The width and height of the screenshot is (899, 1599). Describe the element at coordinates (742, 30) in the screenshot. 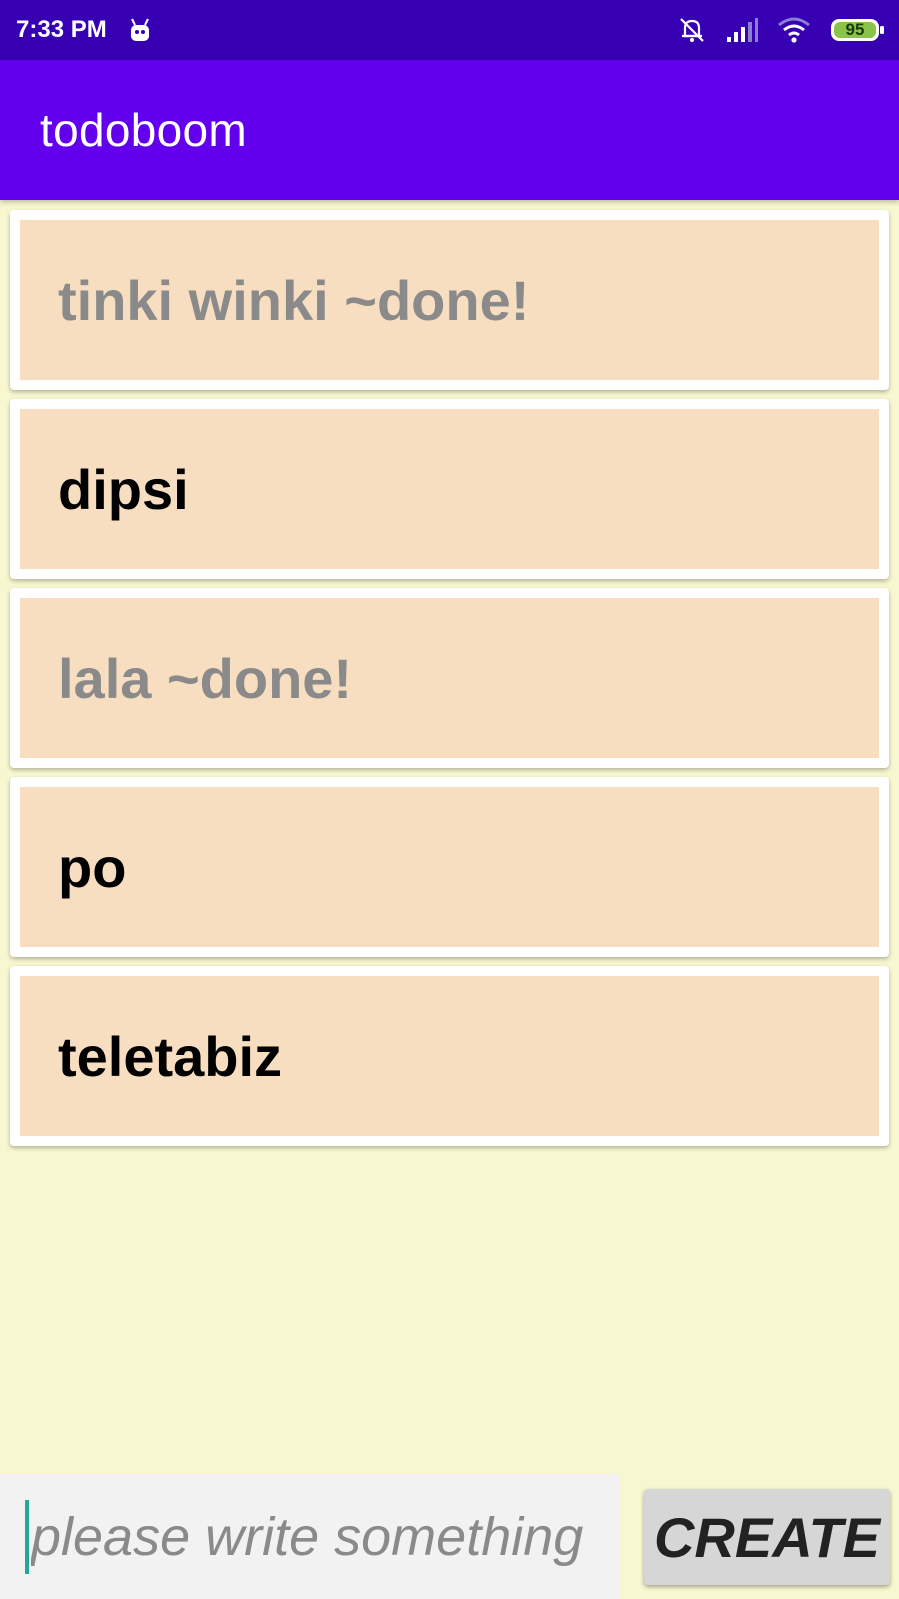

I see `signal-icon` at that location.